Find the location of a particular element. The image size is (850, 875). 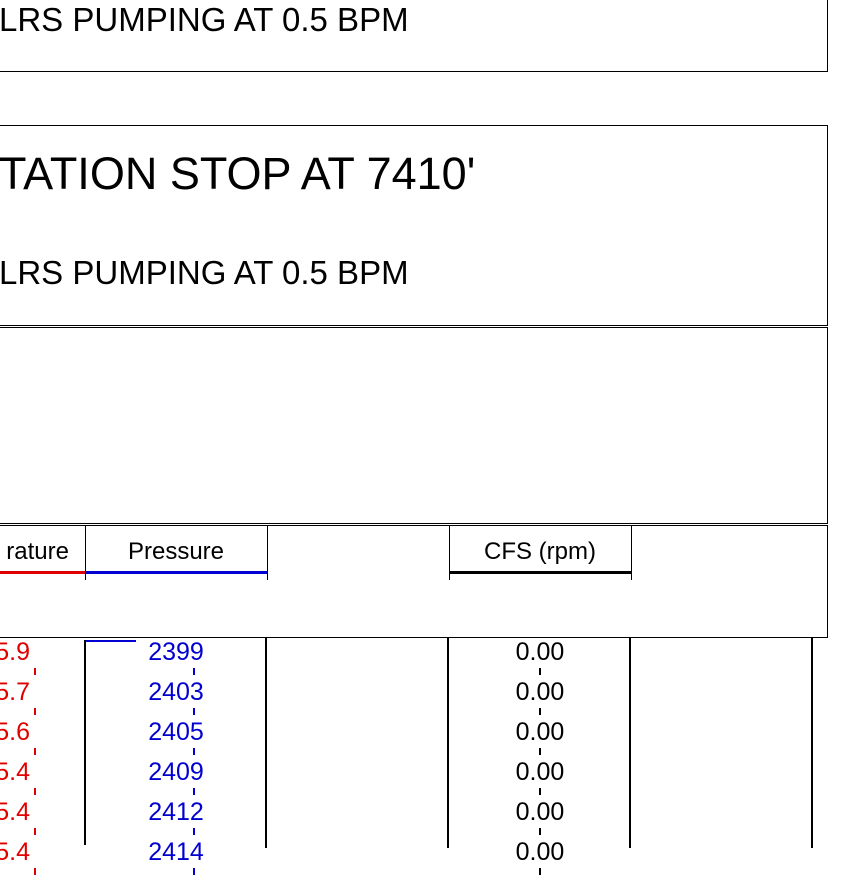

comment-box-2-title: TATION STOP AT 7410' is located at coordinates (238, 173).